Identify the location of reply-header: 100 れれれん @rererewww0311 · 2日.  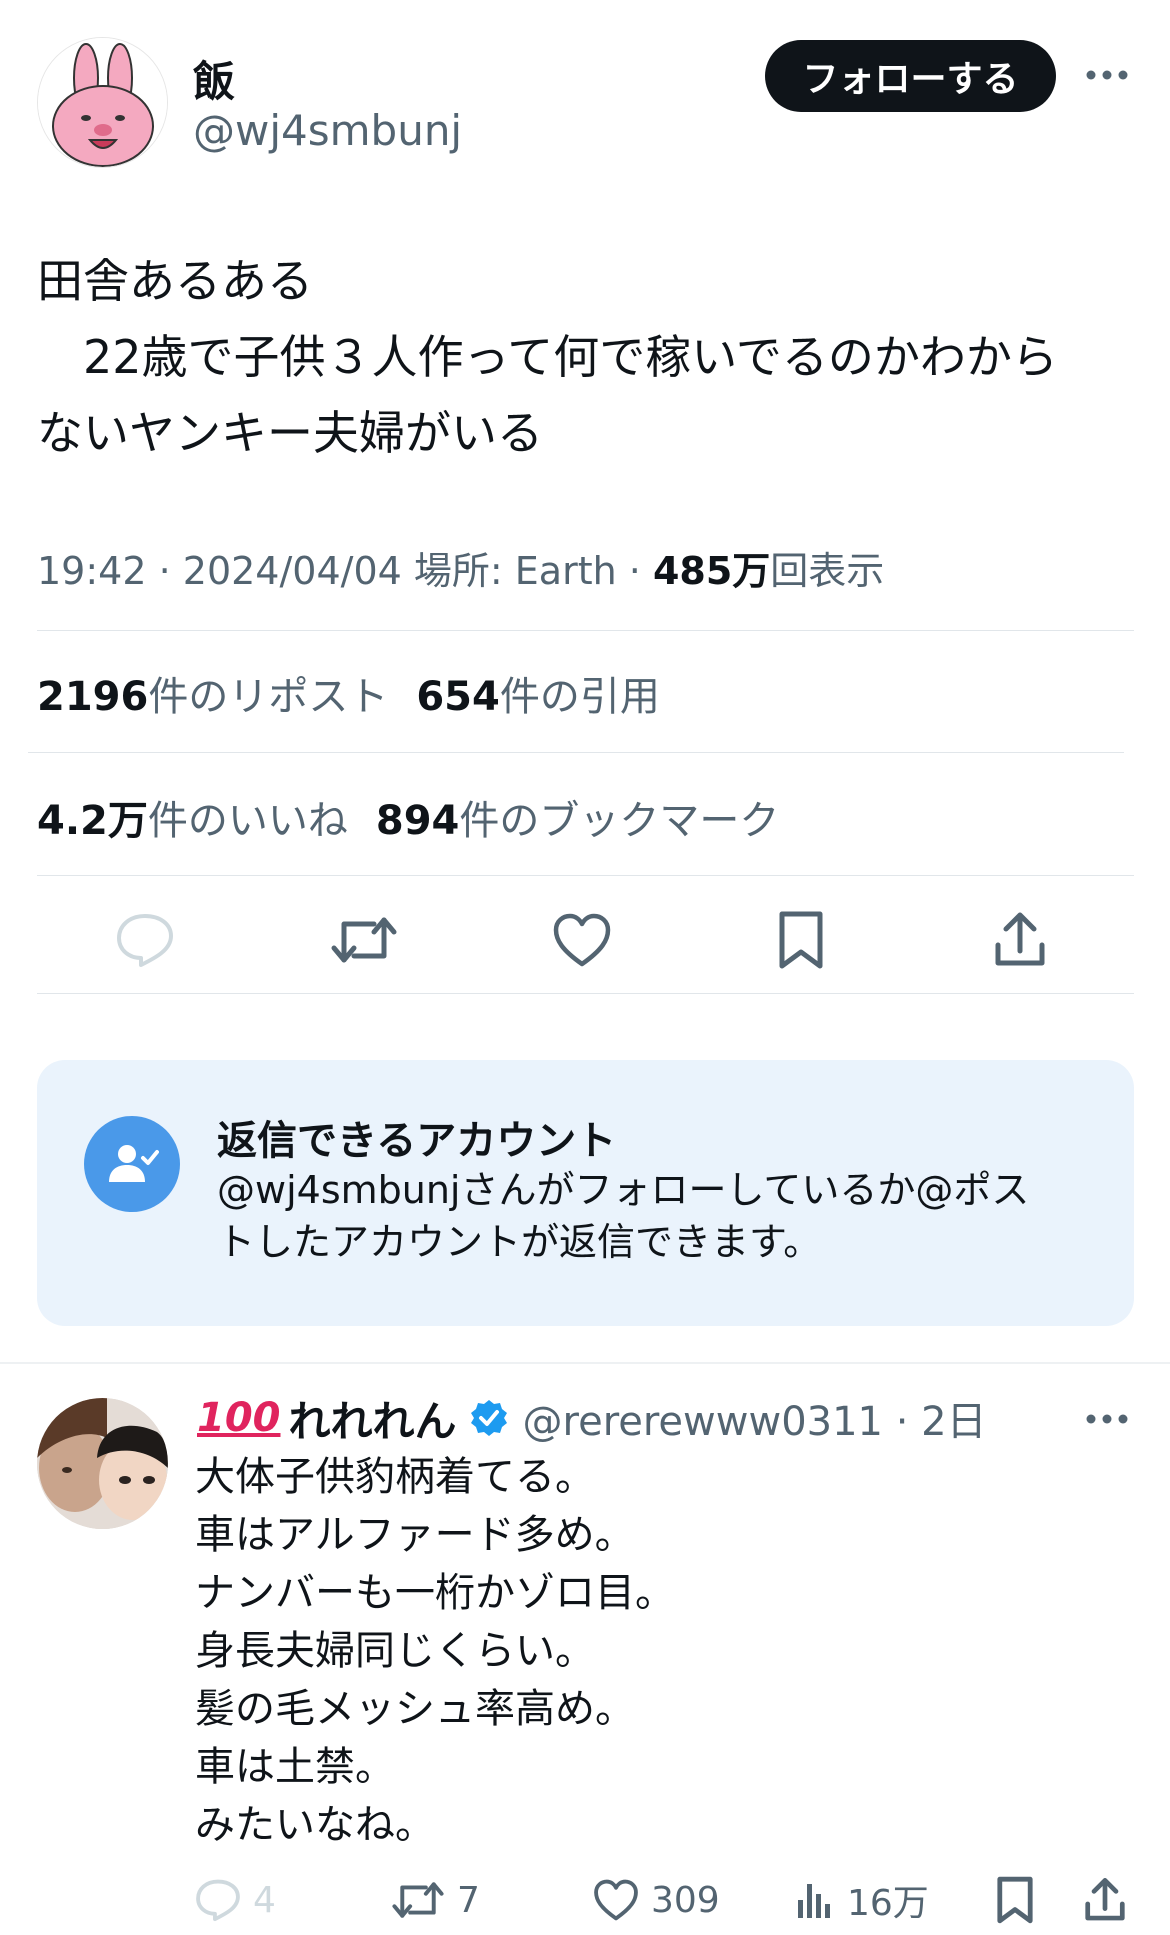
(592, 1418).